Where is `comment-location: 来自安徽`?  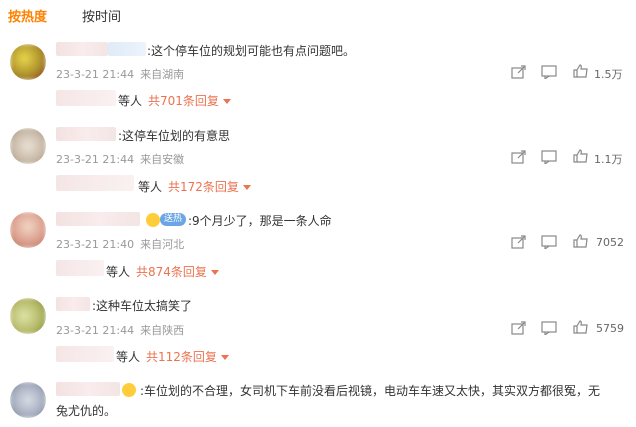 comment-location: 来自安徽 is located at coordinates (162, 159).